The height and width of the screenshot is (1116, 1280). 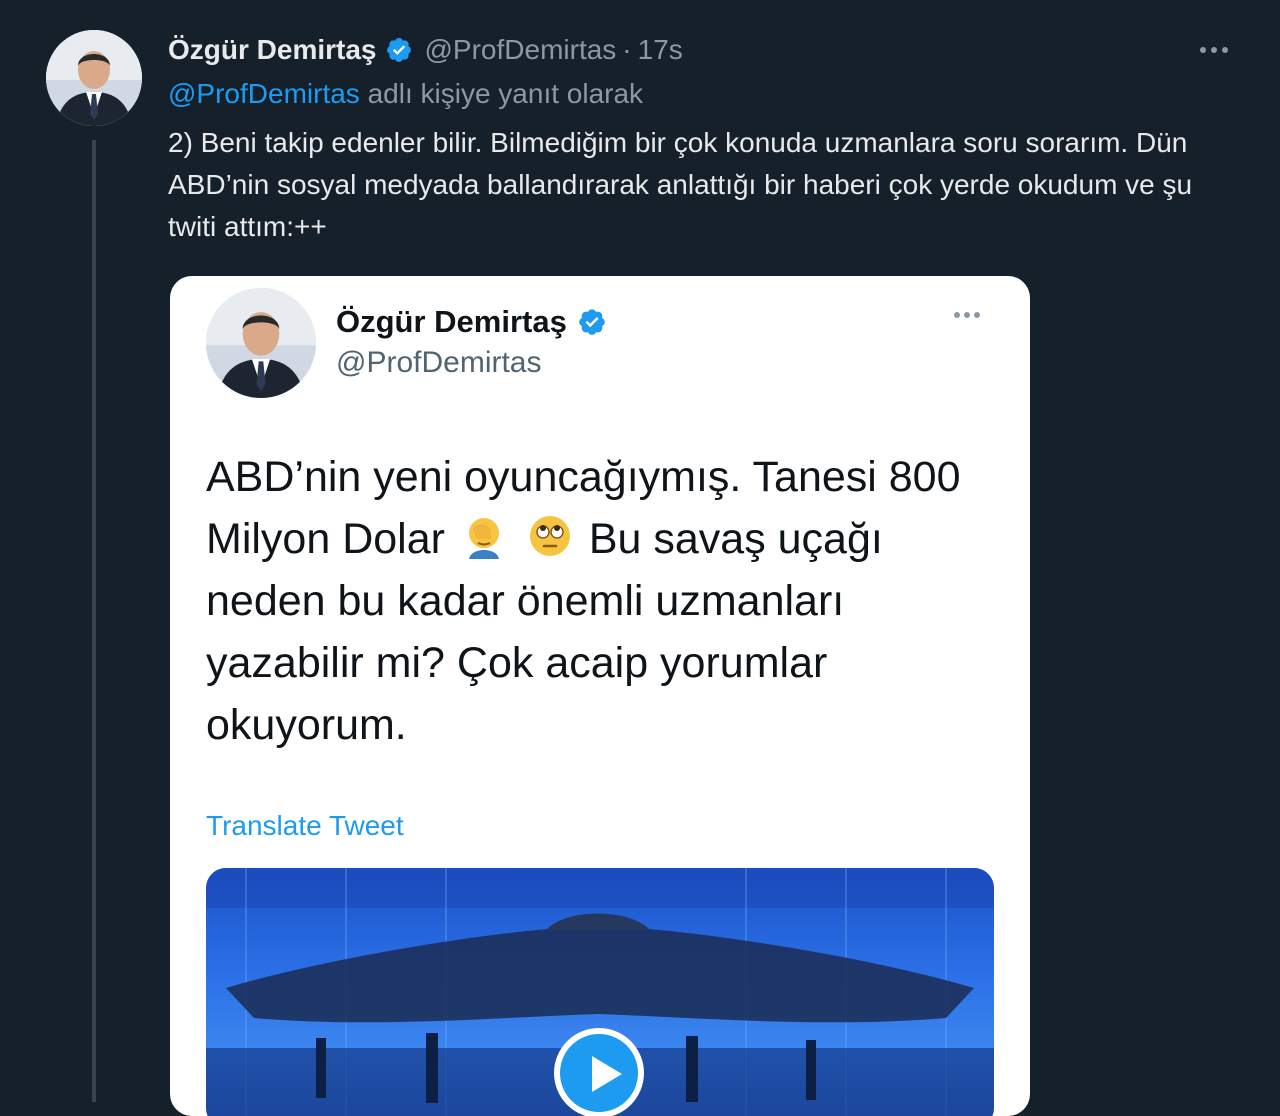 I want to click on embedded-verified-badge-icon, so click(x=592, y=322).